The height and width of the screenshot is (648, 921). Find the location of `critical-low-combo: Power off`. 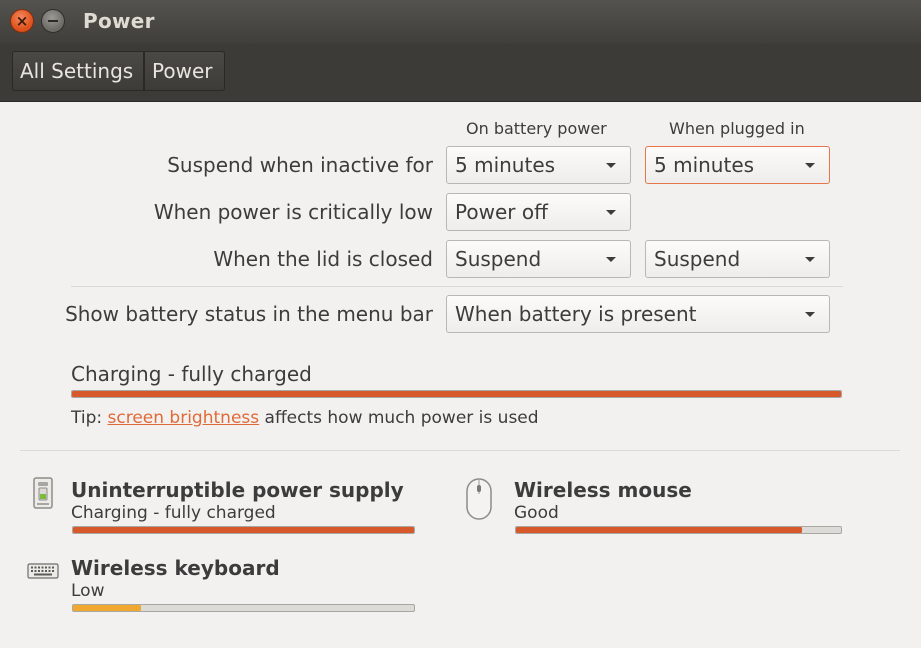

critical-low-combo: Power off is located at coordinates (538, 212).